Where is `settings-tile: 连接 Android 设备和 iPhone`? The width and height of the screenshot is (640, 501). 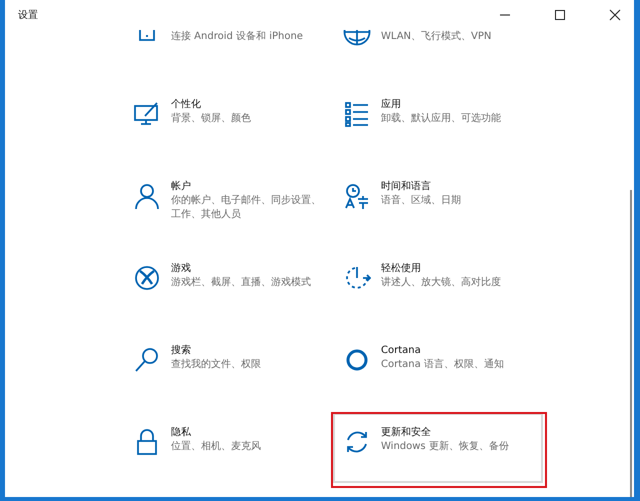
settings-tile: 连接 Android 设备和 iPhone is located at coordinates (228, 51).